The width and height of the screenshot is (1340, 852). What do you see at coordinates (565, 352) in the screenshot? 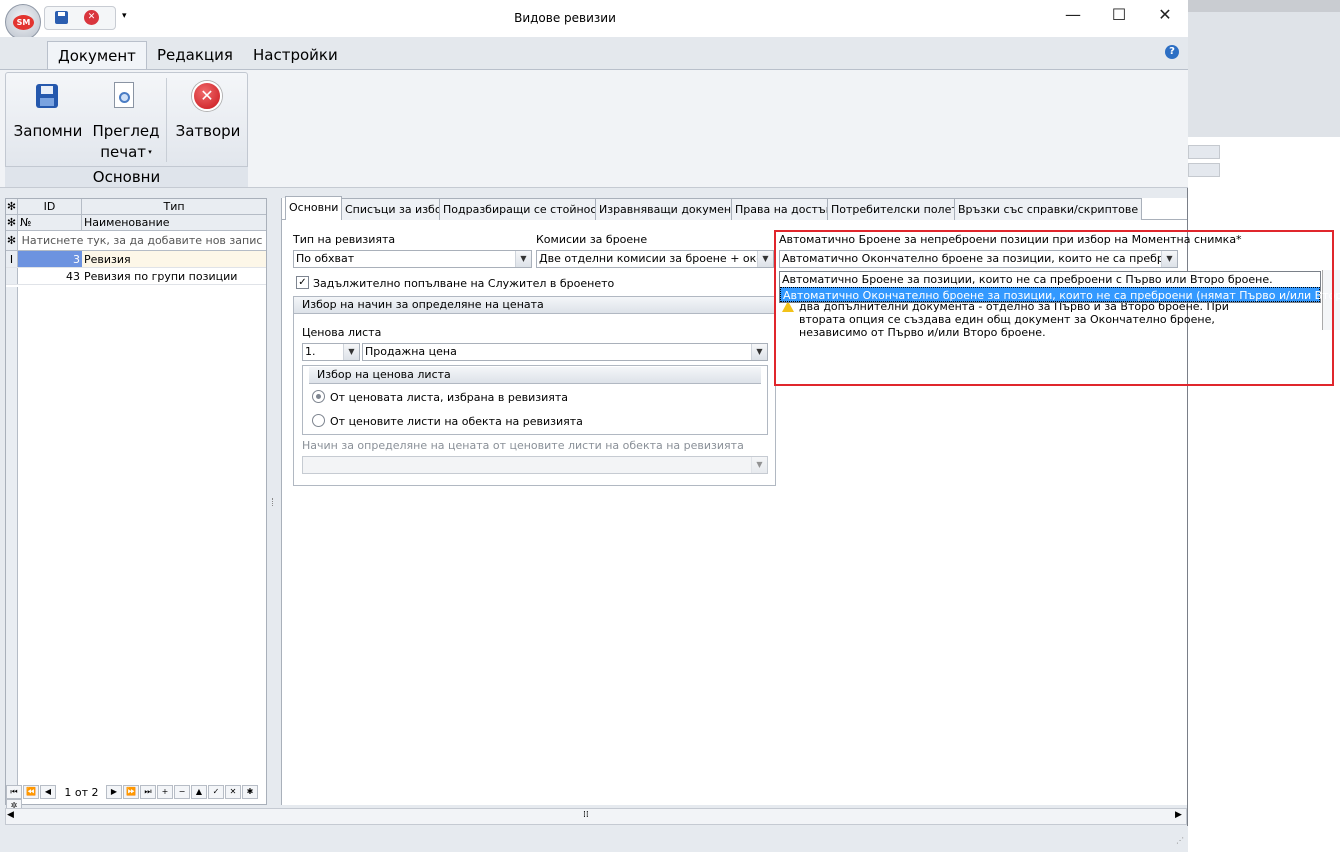
I see `price-list-select: Продажна цена ▼` at bounding box center [565, 352].